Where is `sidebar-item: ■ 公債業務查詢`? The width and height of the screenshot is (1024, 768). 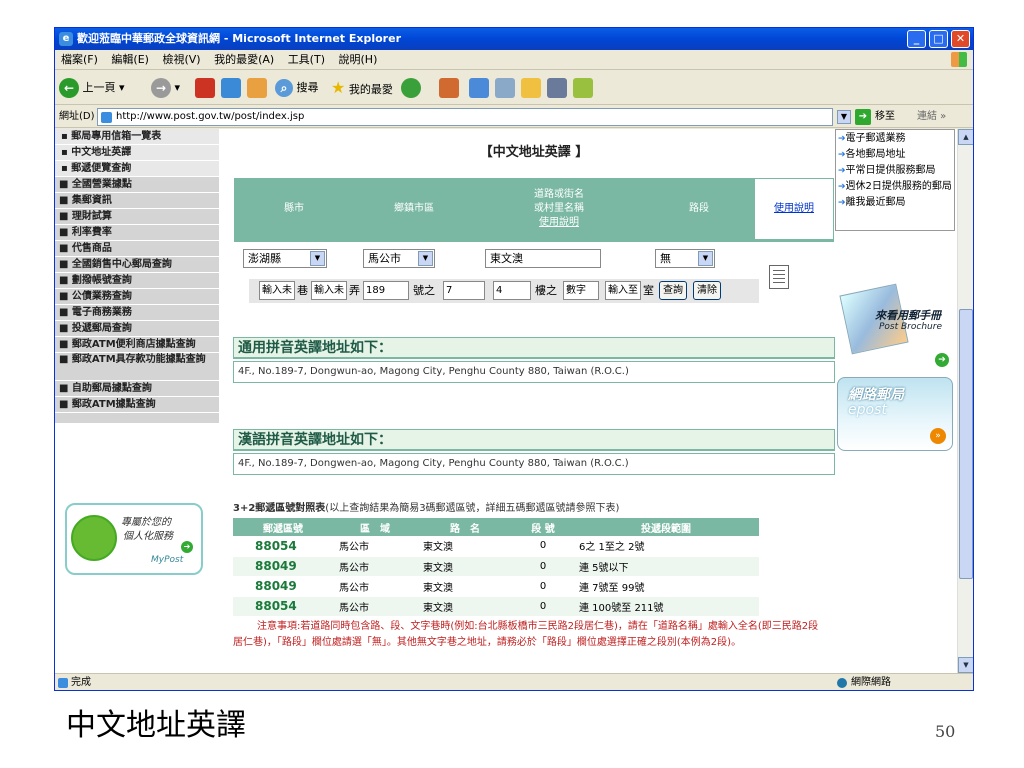 sidebar-item: ■ 公債業務查詢 is located at coordinates (137, 297).